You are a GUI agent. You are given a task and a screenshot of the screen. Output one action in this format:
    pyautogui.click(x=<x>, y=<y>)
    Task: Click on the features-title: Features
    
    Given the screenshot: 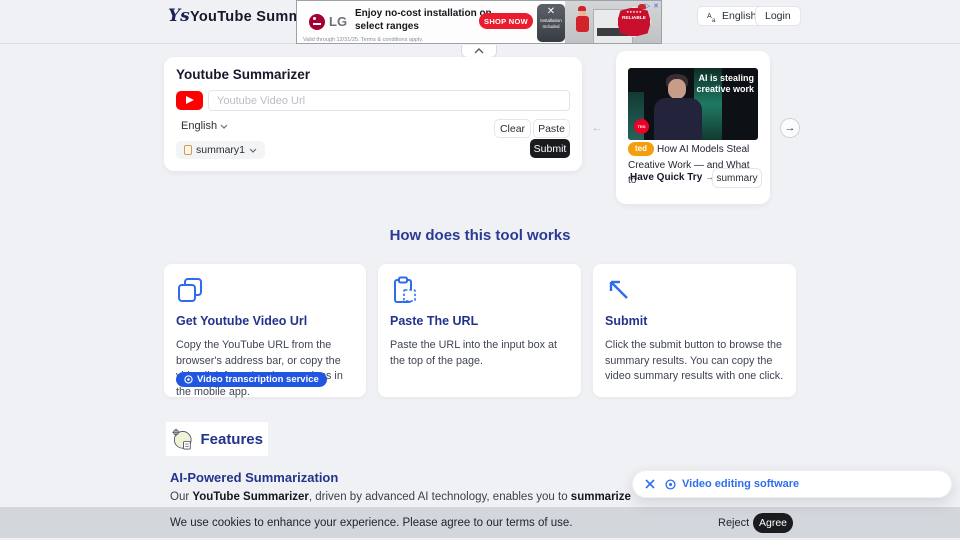 What is the action you would take?
    pyautogui.click(x=231, y=439)
    